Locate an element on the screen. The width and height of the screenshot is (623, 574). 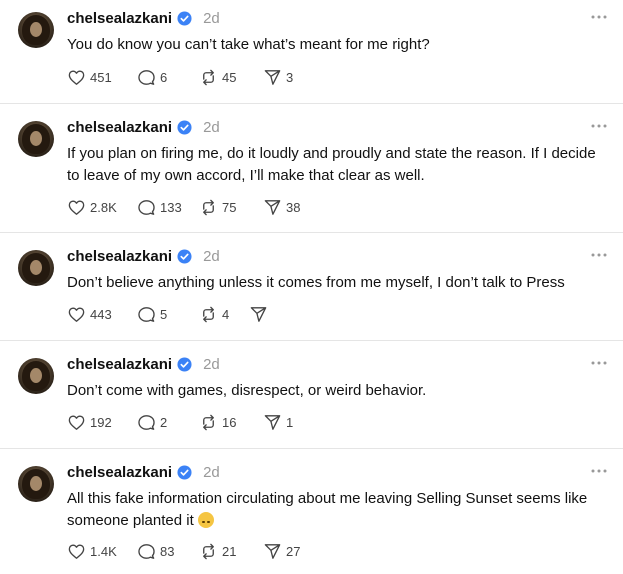
repost-button: 21 is located at coordinates (231, 551).